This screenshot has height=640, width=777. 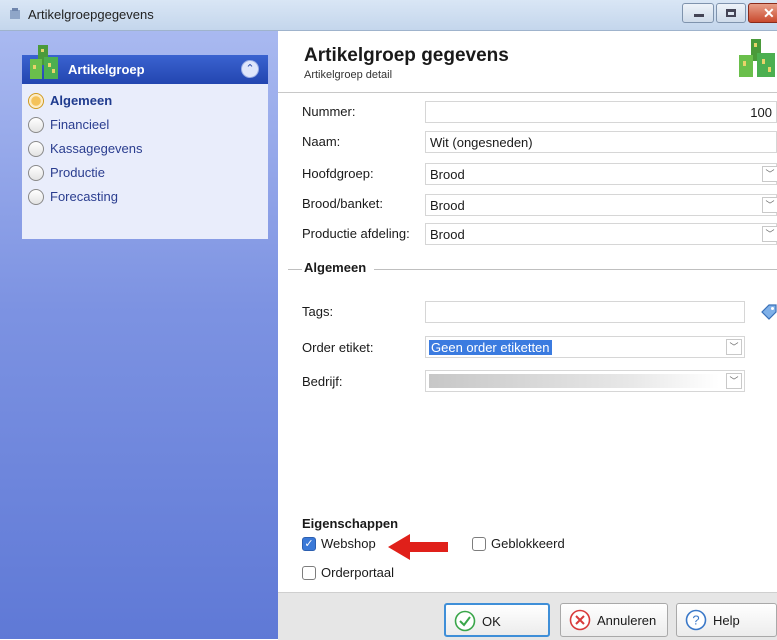 What do you see at coordinates (627, 620) in the screenshot?
I see `annuleren-label: Annuleren` at bounding box center [627, 620].